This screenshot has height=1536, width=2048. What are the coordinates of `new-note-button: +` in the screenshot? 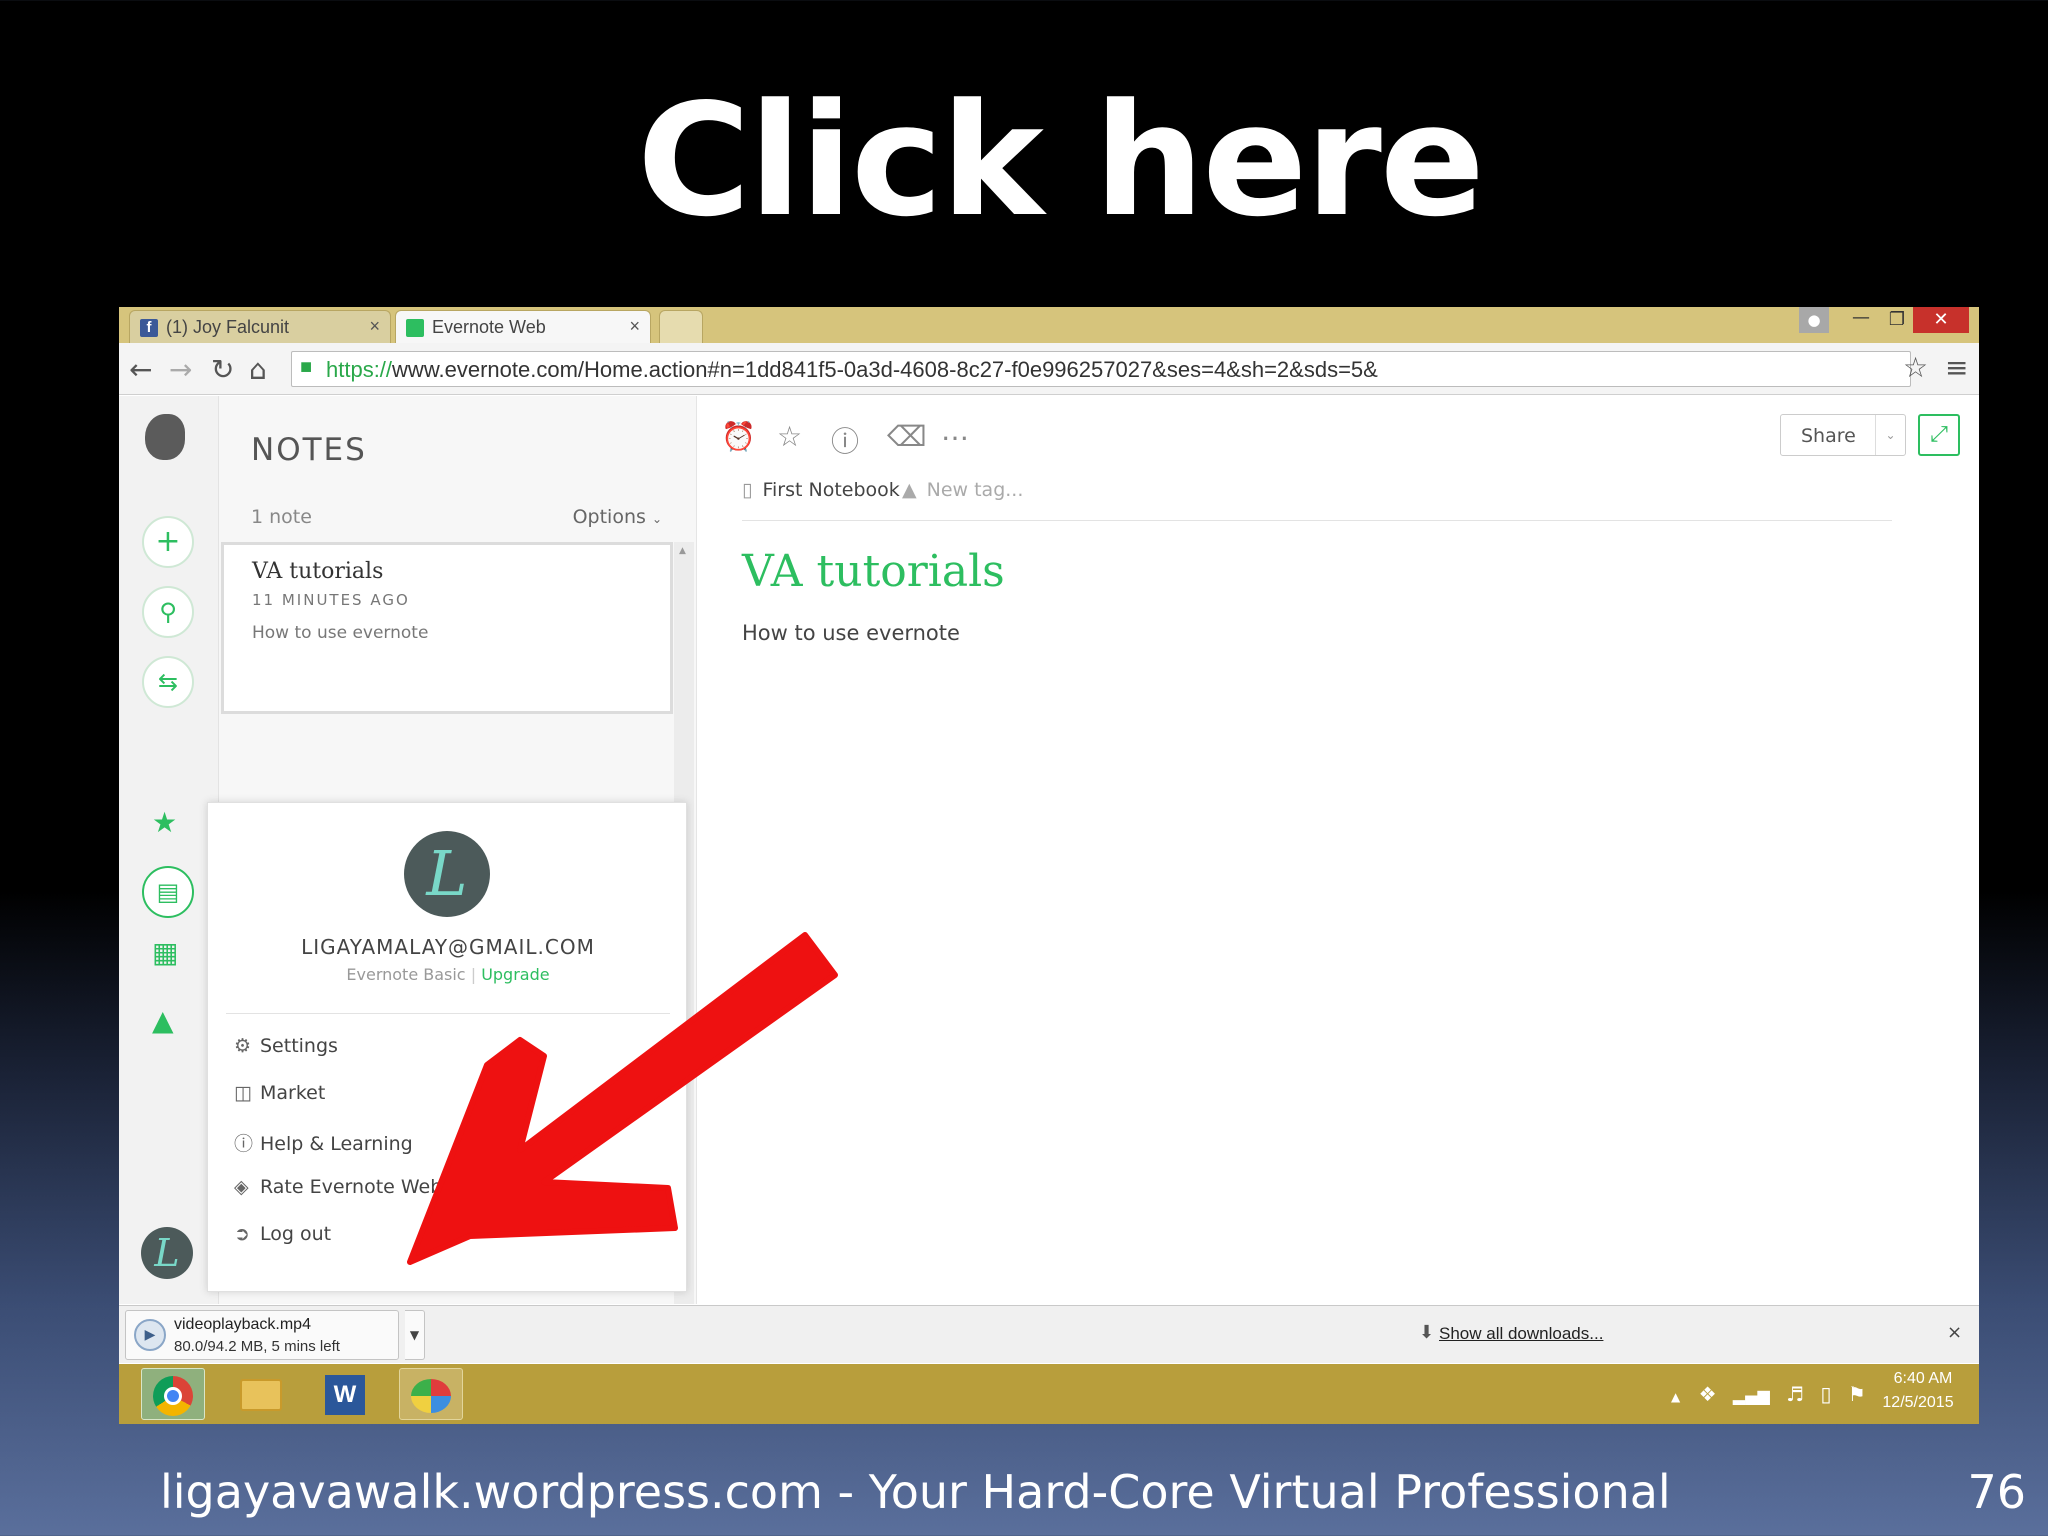 It's located at (168, 542).